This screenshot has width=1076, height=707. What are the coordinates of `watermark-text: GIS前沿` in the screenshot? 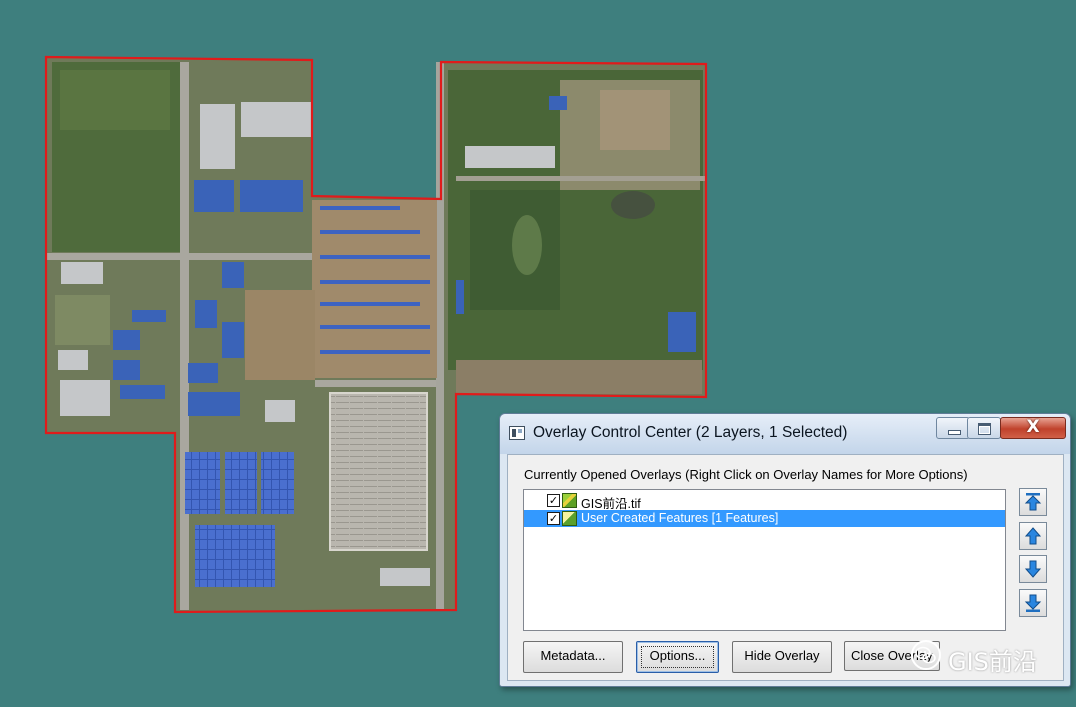 It's located at (992, 662).